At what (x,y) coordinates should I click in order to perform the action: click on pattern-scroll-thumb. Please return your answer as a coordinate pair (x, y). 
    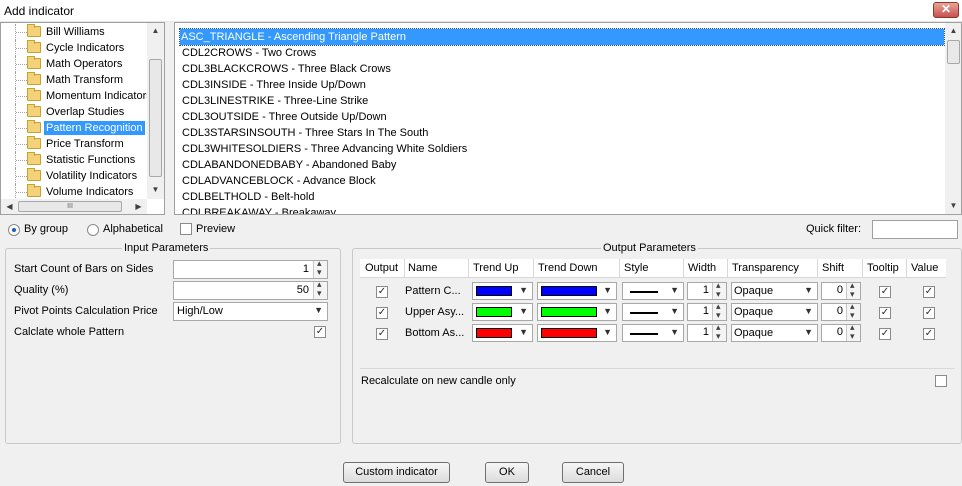
    Looking at the image, I should click on (953, 52).